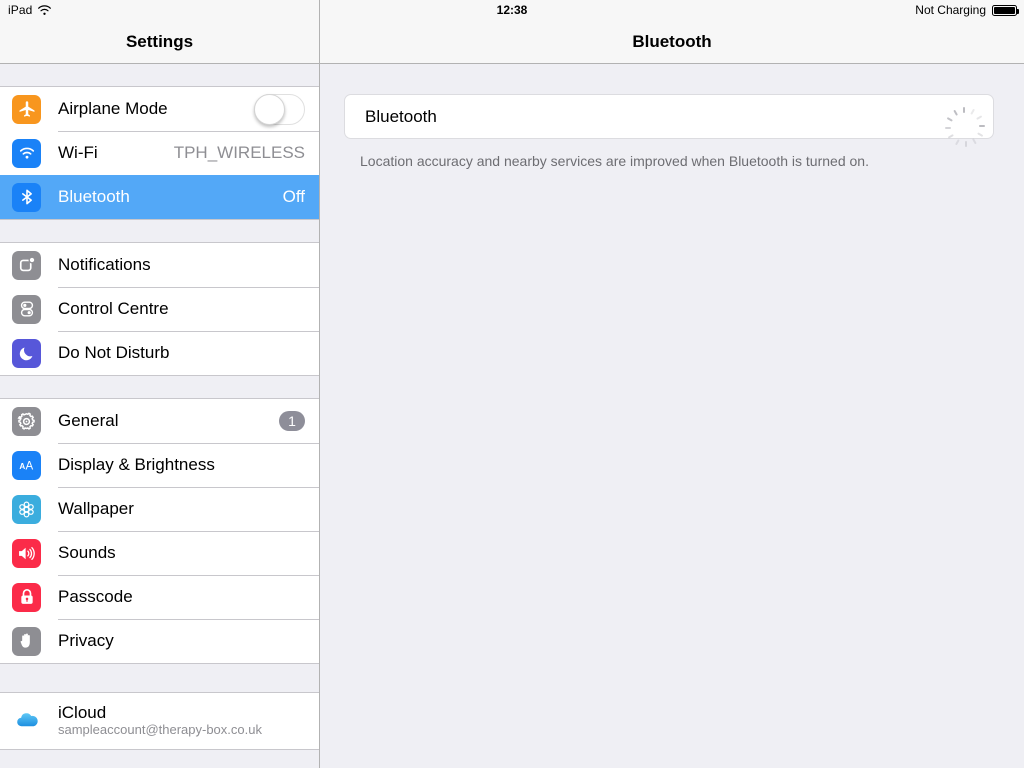 The width and height of the screenshot is (1024, 768). Describe the element at coordinates (113, 308) in the screenshot. I see `sidebar-item-label: Control Centre` at that location.